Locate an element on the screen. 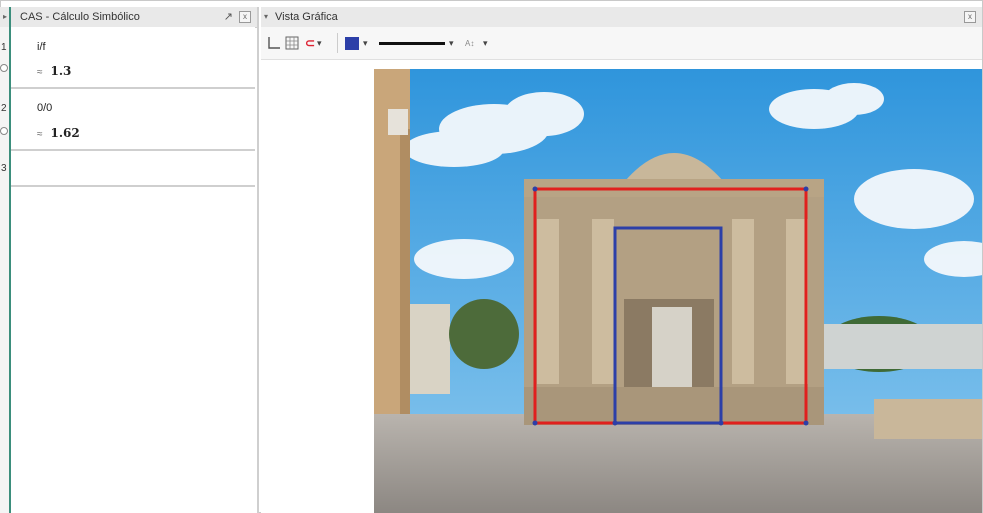 The height and width of the screenshot is (513, 983). cas-title-bar: ▸ CAS - Cálculo Simbólico ↗ x is located at coordinates (128, 17).